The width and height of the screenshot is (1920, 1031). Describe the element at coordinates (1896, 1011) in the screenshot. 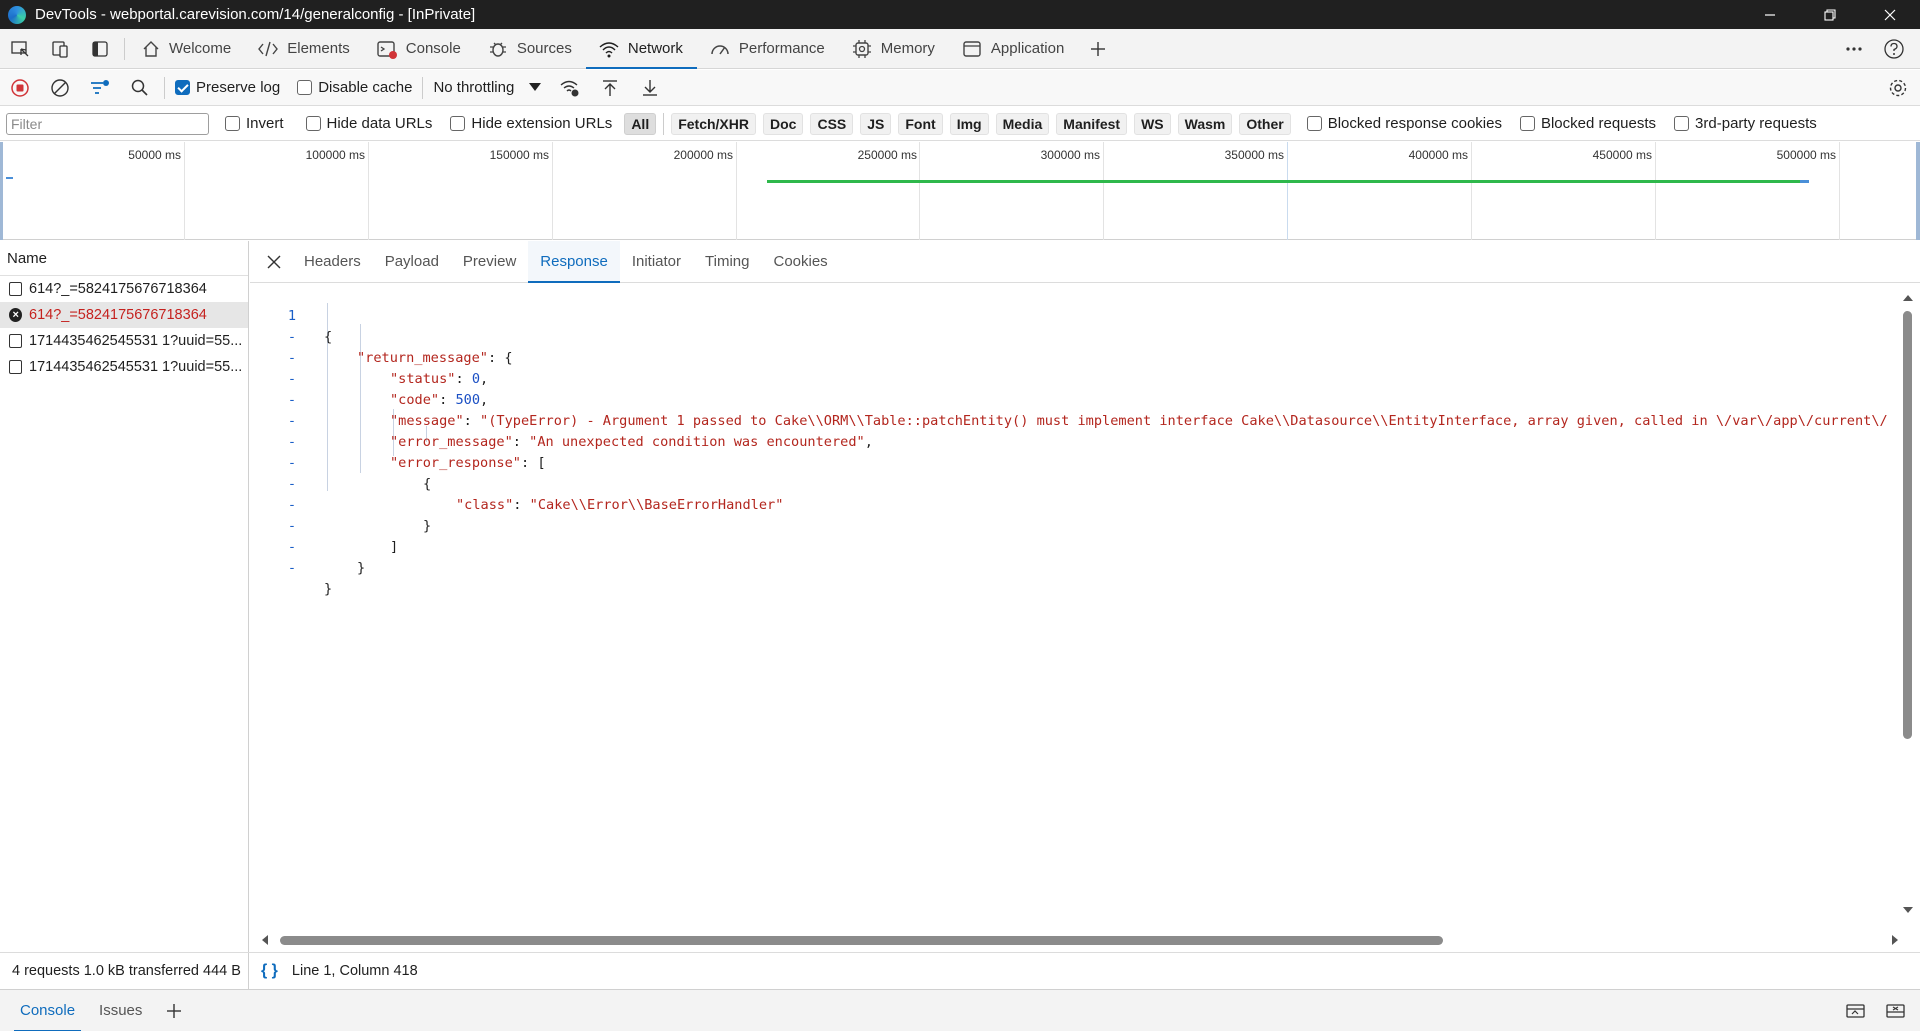

I see `close-drawer-icon` at that location.